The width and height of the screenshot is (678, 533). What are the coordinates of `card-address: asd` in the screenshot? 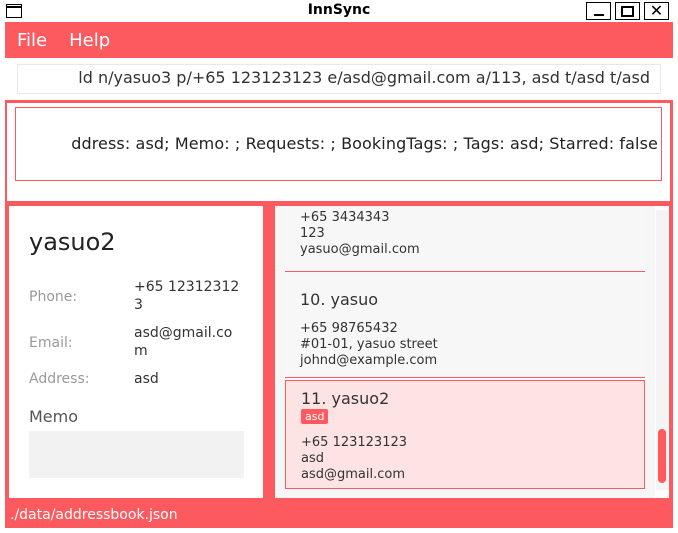 It's located at (312, 458).